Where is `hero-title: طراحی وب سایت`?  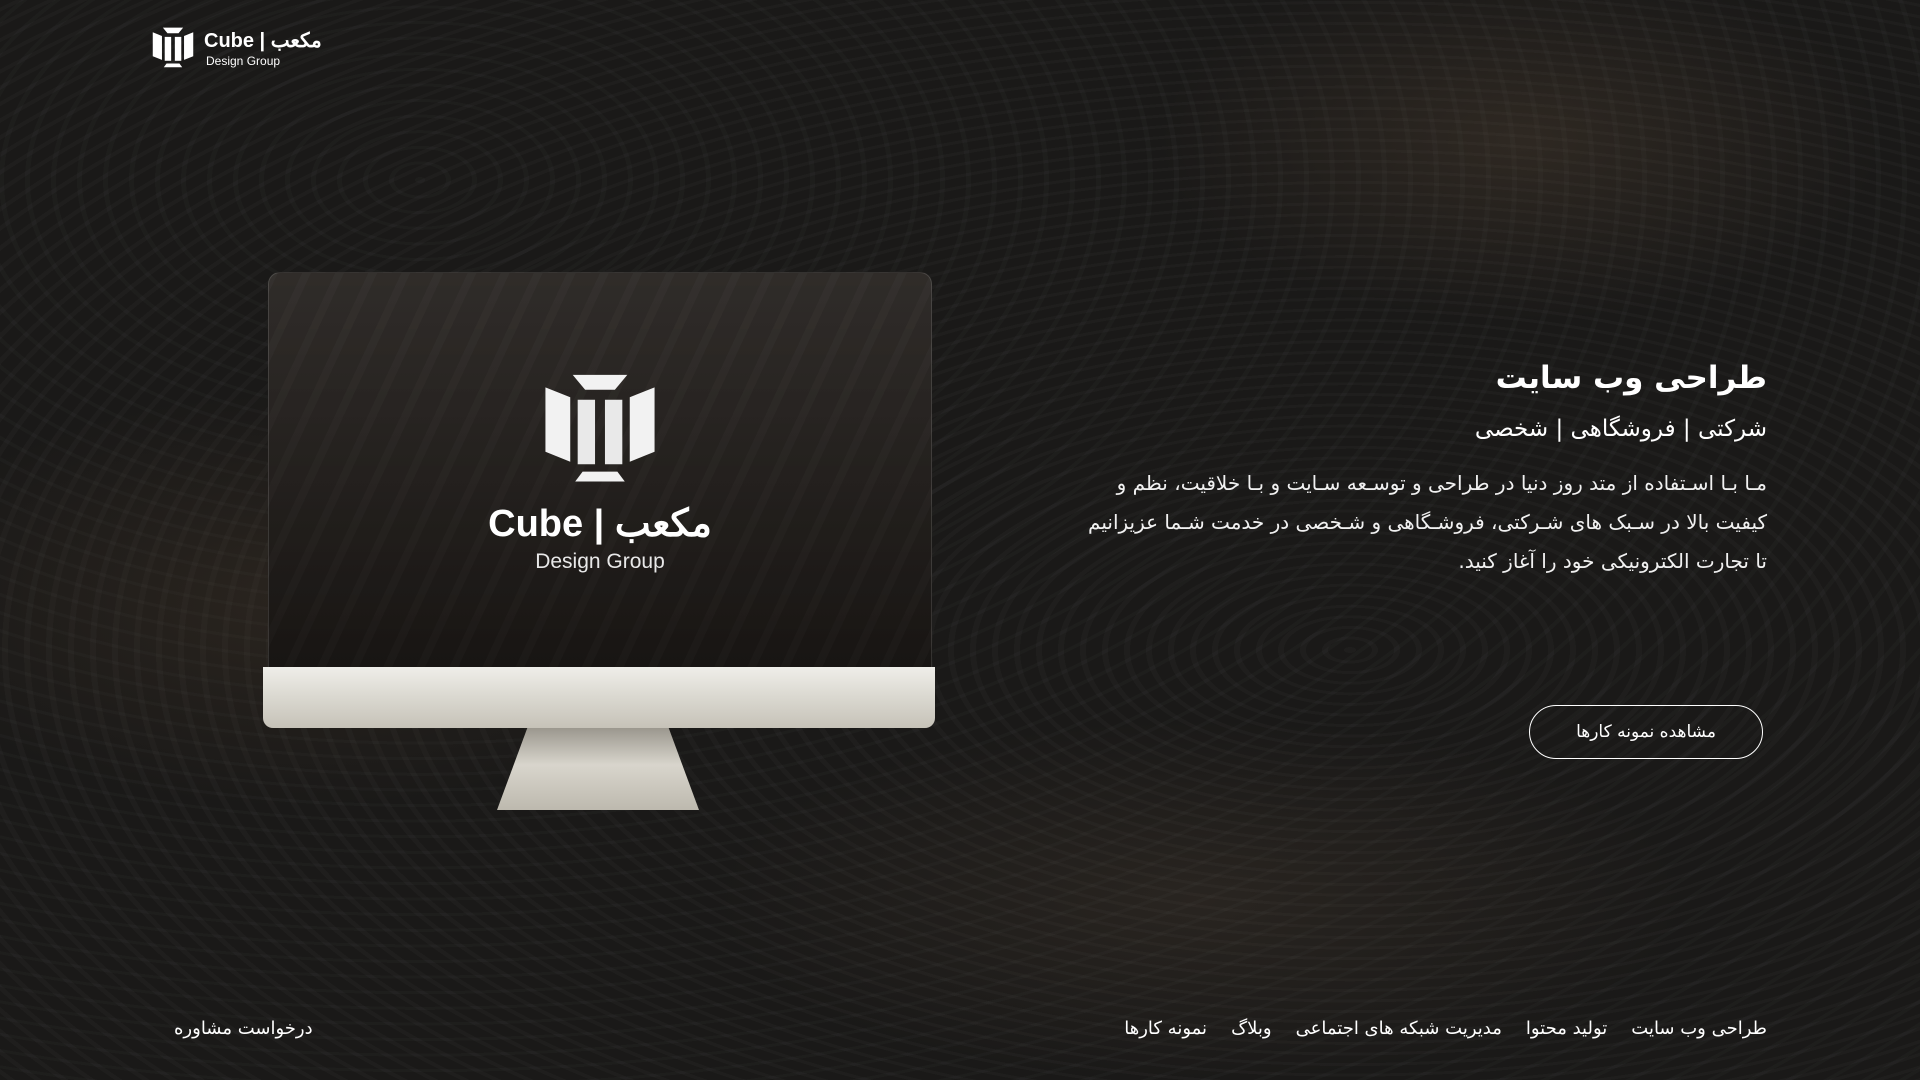
hero-title: طراحی وب سایت is located at coordinates (1631, 378).